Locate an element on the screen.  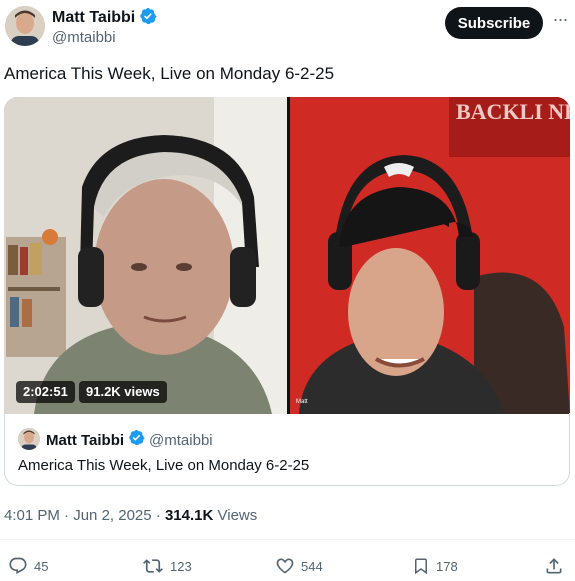
tweet-text: America This Week, Live on Monday 6-2-25 is located at coordinates (169, 73).